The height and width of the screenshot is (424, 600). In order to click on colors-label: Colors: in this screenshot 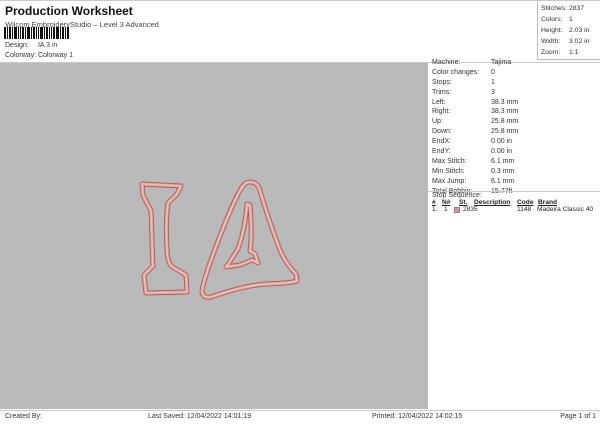, I will do `click(552, 19)`.